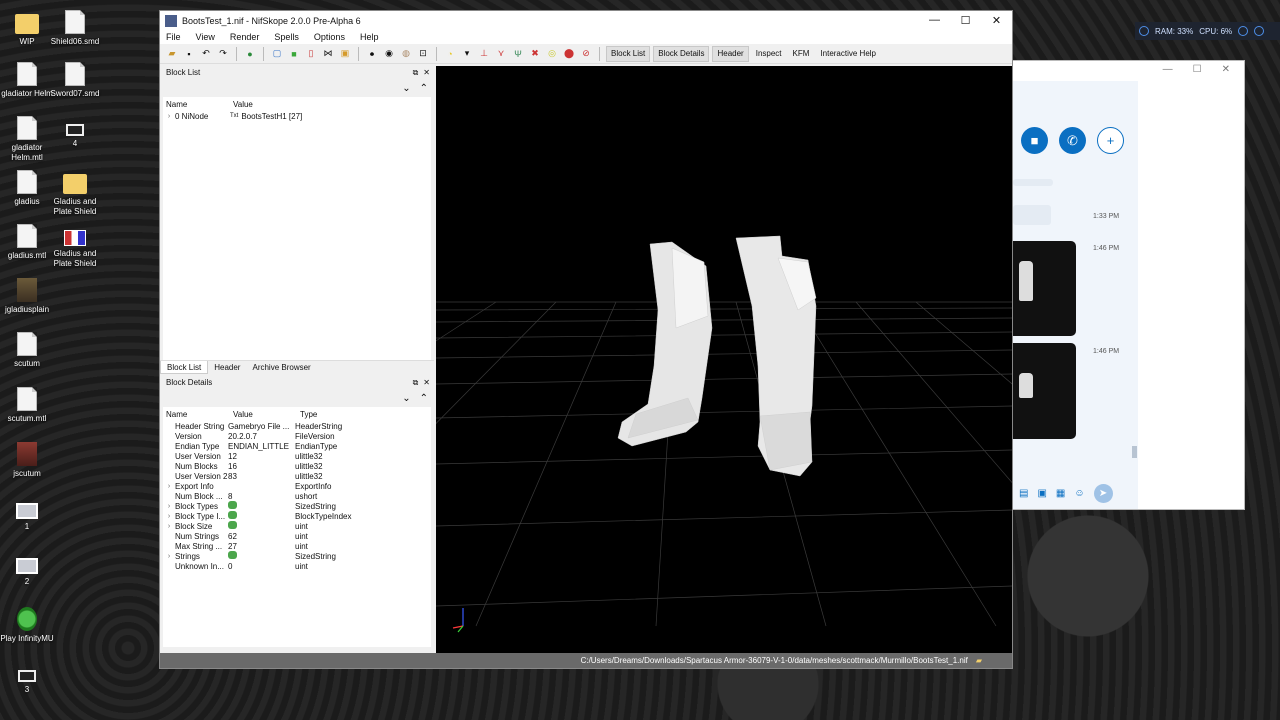 This screenshot has width=1280, height=720. I want to click on constraint-icon: ⊘, so click(586, 54).